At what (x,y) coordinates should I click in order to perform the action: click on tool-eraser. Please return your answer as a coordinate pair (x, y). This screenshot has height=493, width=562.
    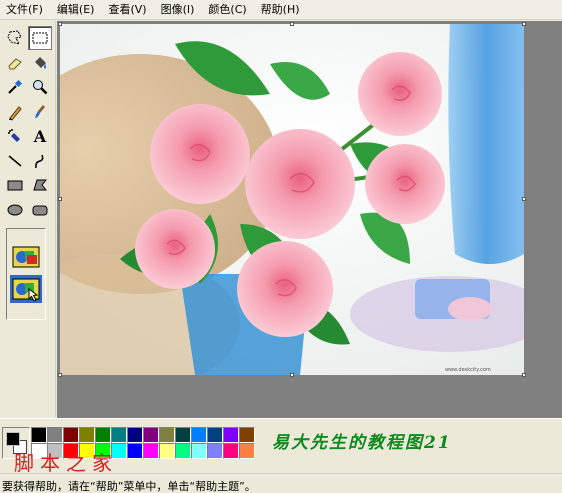
    Looking at the image, I should click on (15, 63).